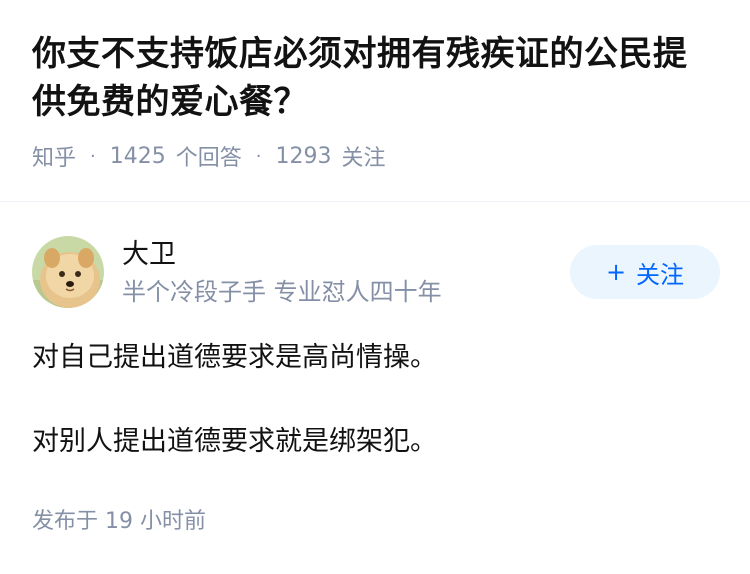 This screenshot has width=750, height=574. I want to click on answer-count-label: 个回答, so click(208, 158).